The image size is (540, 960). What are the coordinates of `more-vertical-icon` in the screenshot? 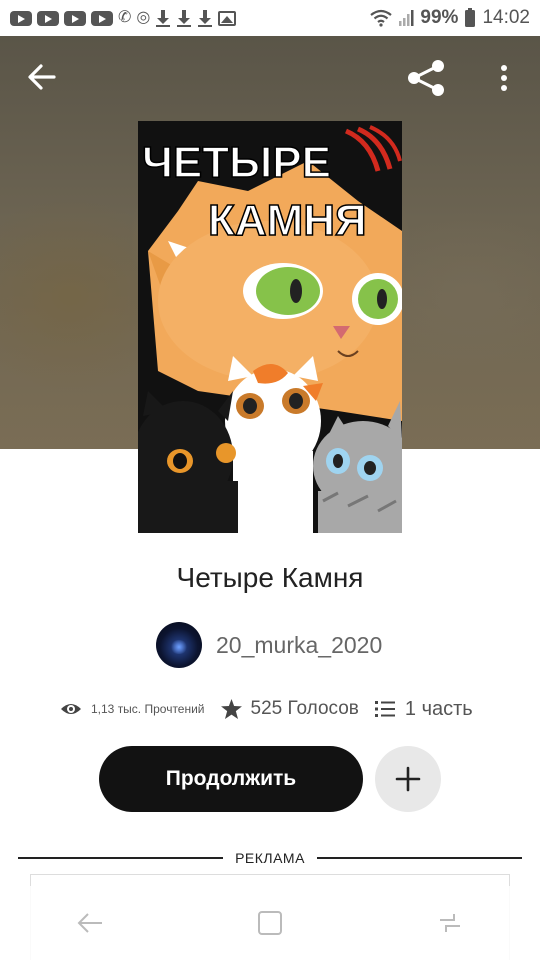 It's located at (504, 78).